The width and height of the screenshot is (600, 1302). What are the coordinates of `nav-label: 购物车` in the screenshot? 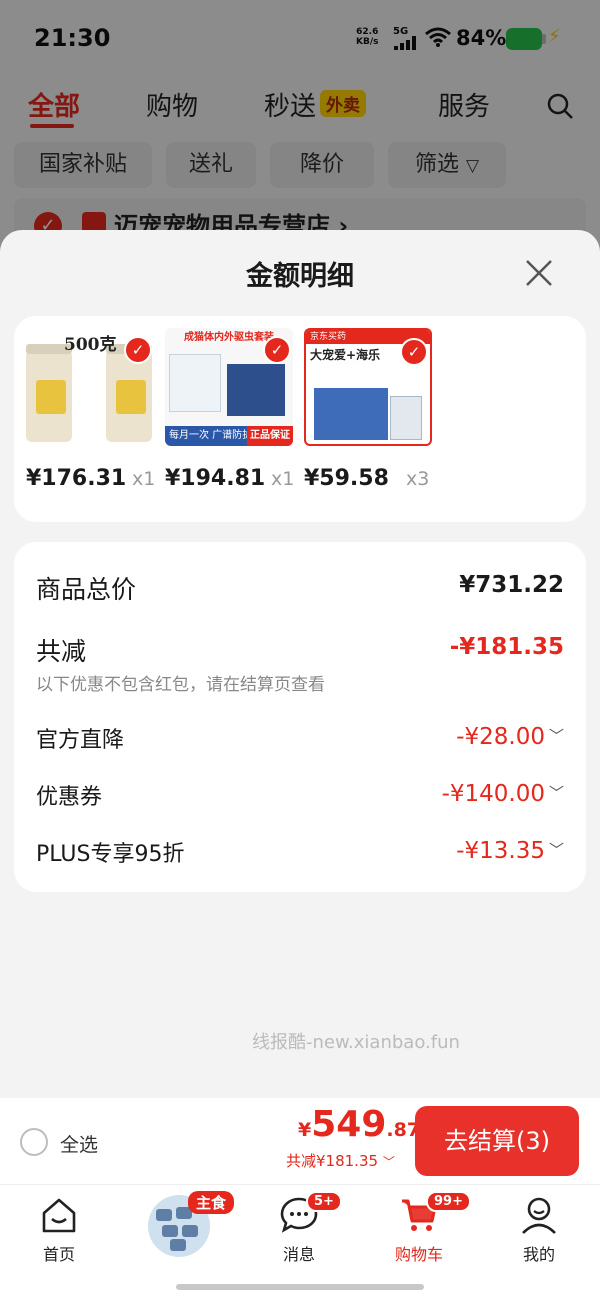 It's located at (418, 1254).